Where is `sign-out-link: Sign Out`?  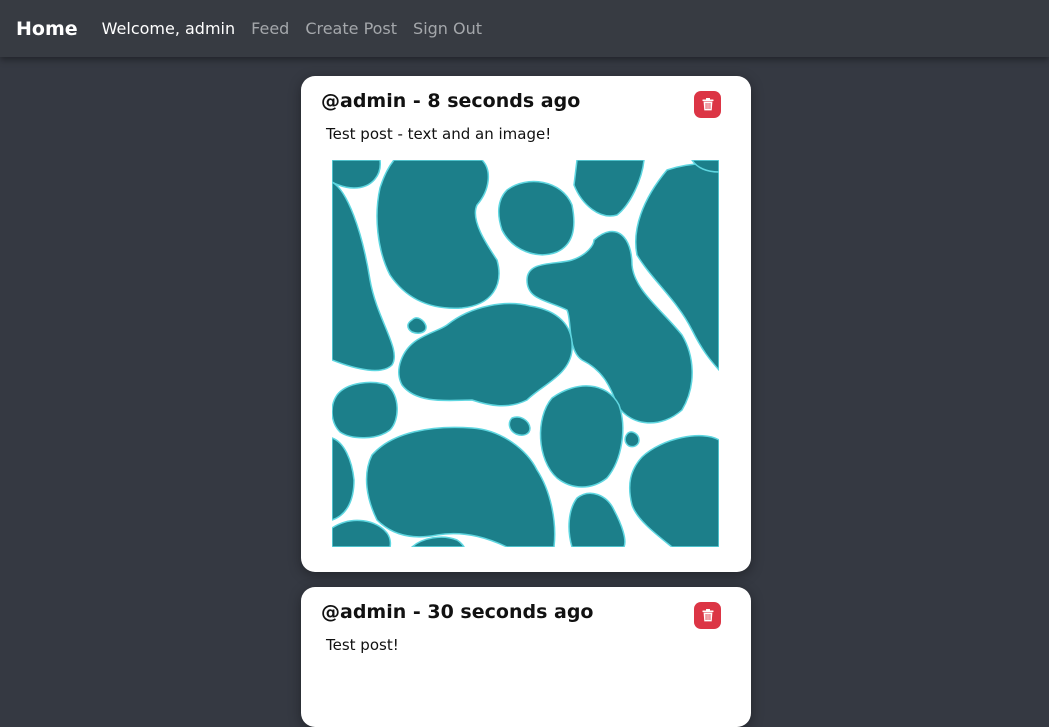 sign-out-link: Sign Out is located at coordinates (447, 28).